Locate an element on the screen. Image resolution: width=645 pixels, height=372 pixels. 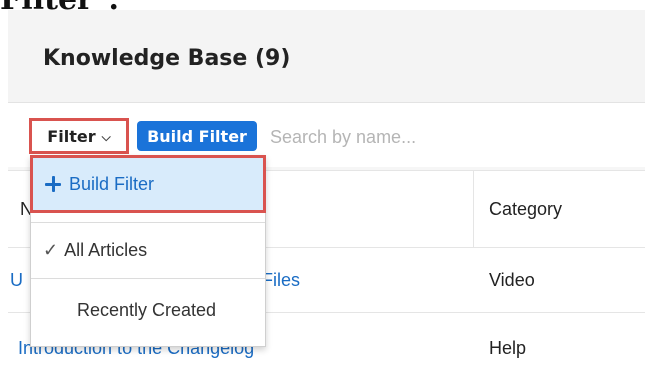
row-1-name-start: U is located at coordinates (16, 280).